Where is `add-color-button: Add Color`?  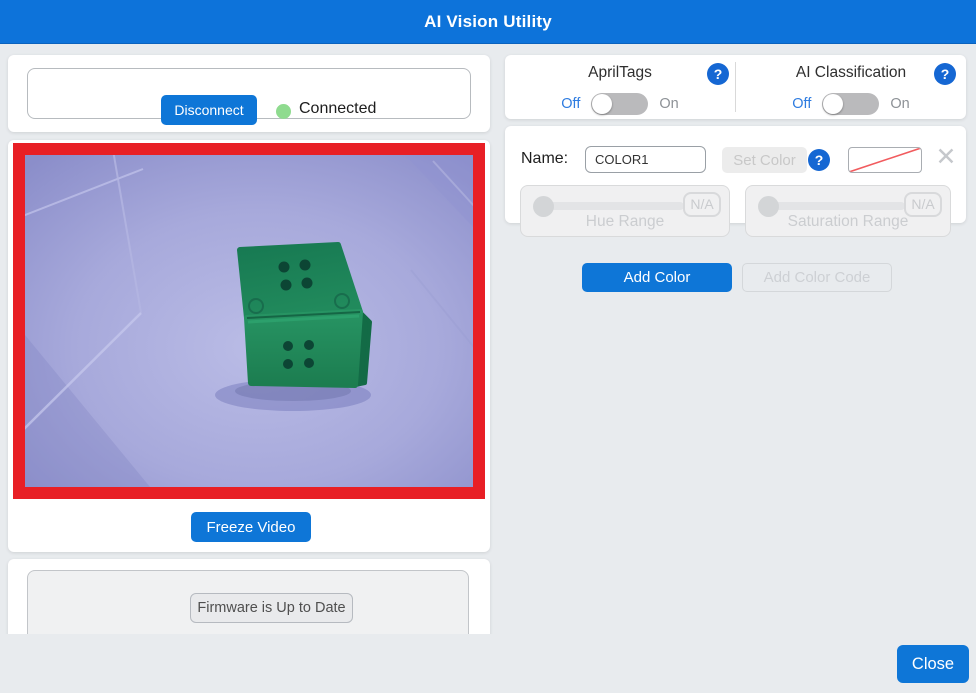 add-color-button: Add Color is located at coordinates (657, 277).